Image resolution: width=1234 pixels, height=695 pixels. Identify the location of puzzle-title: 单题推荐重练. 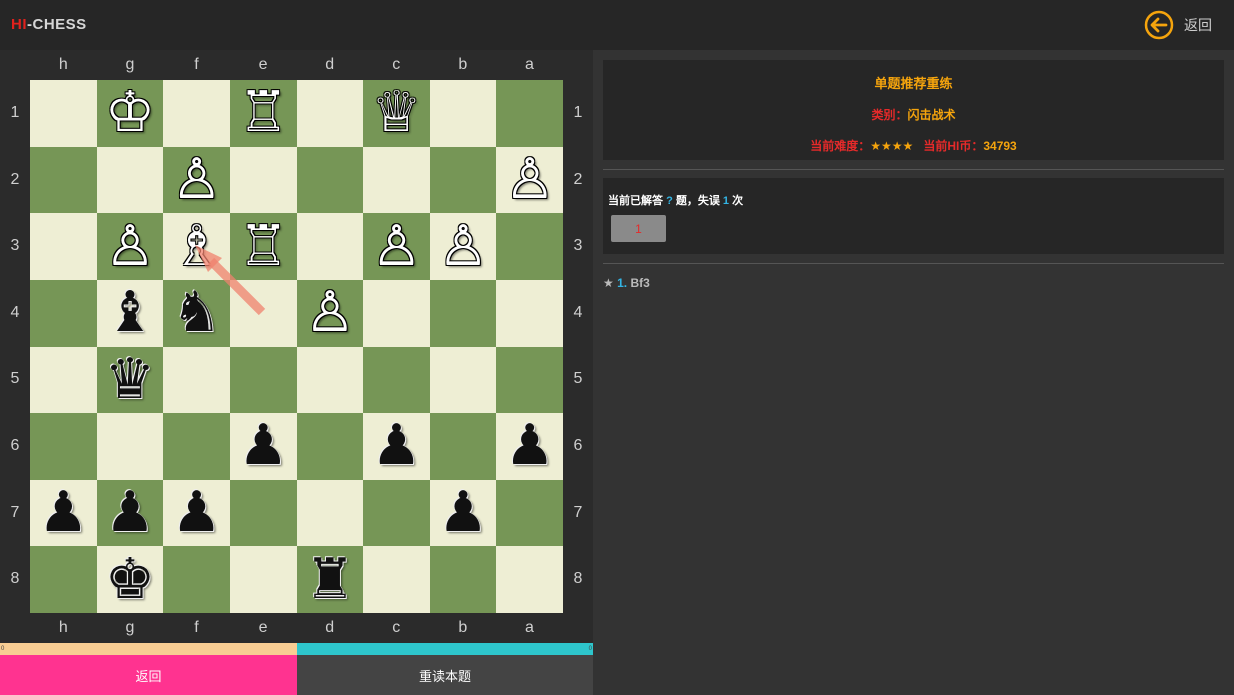
(913, 83).